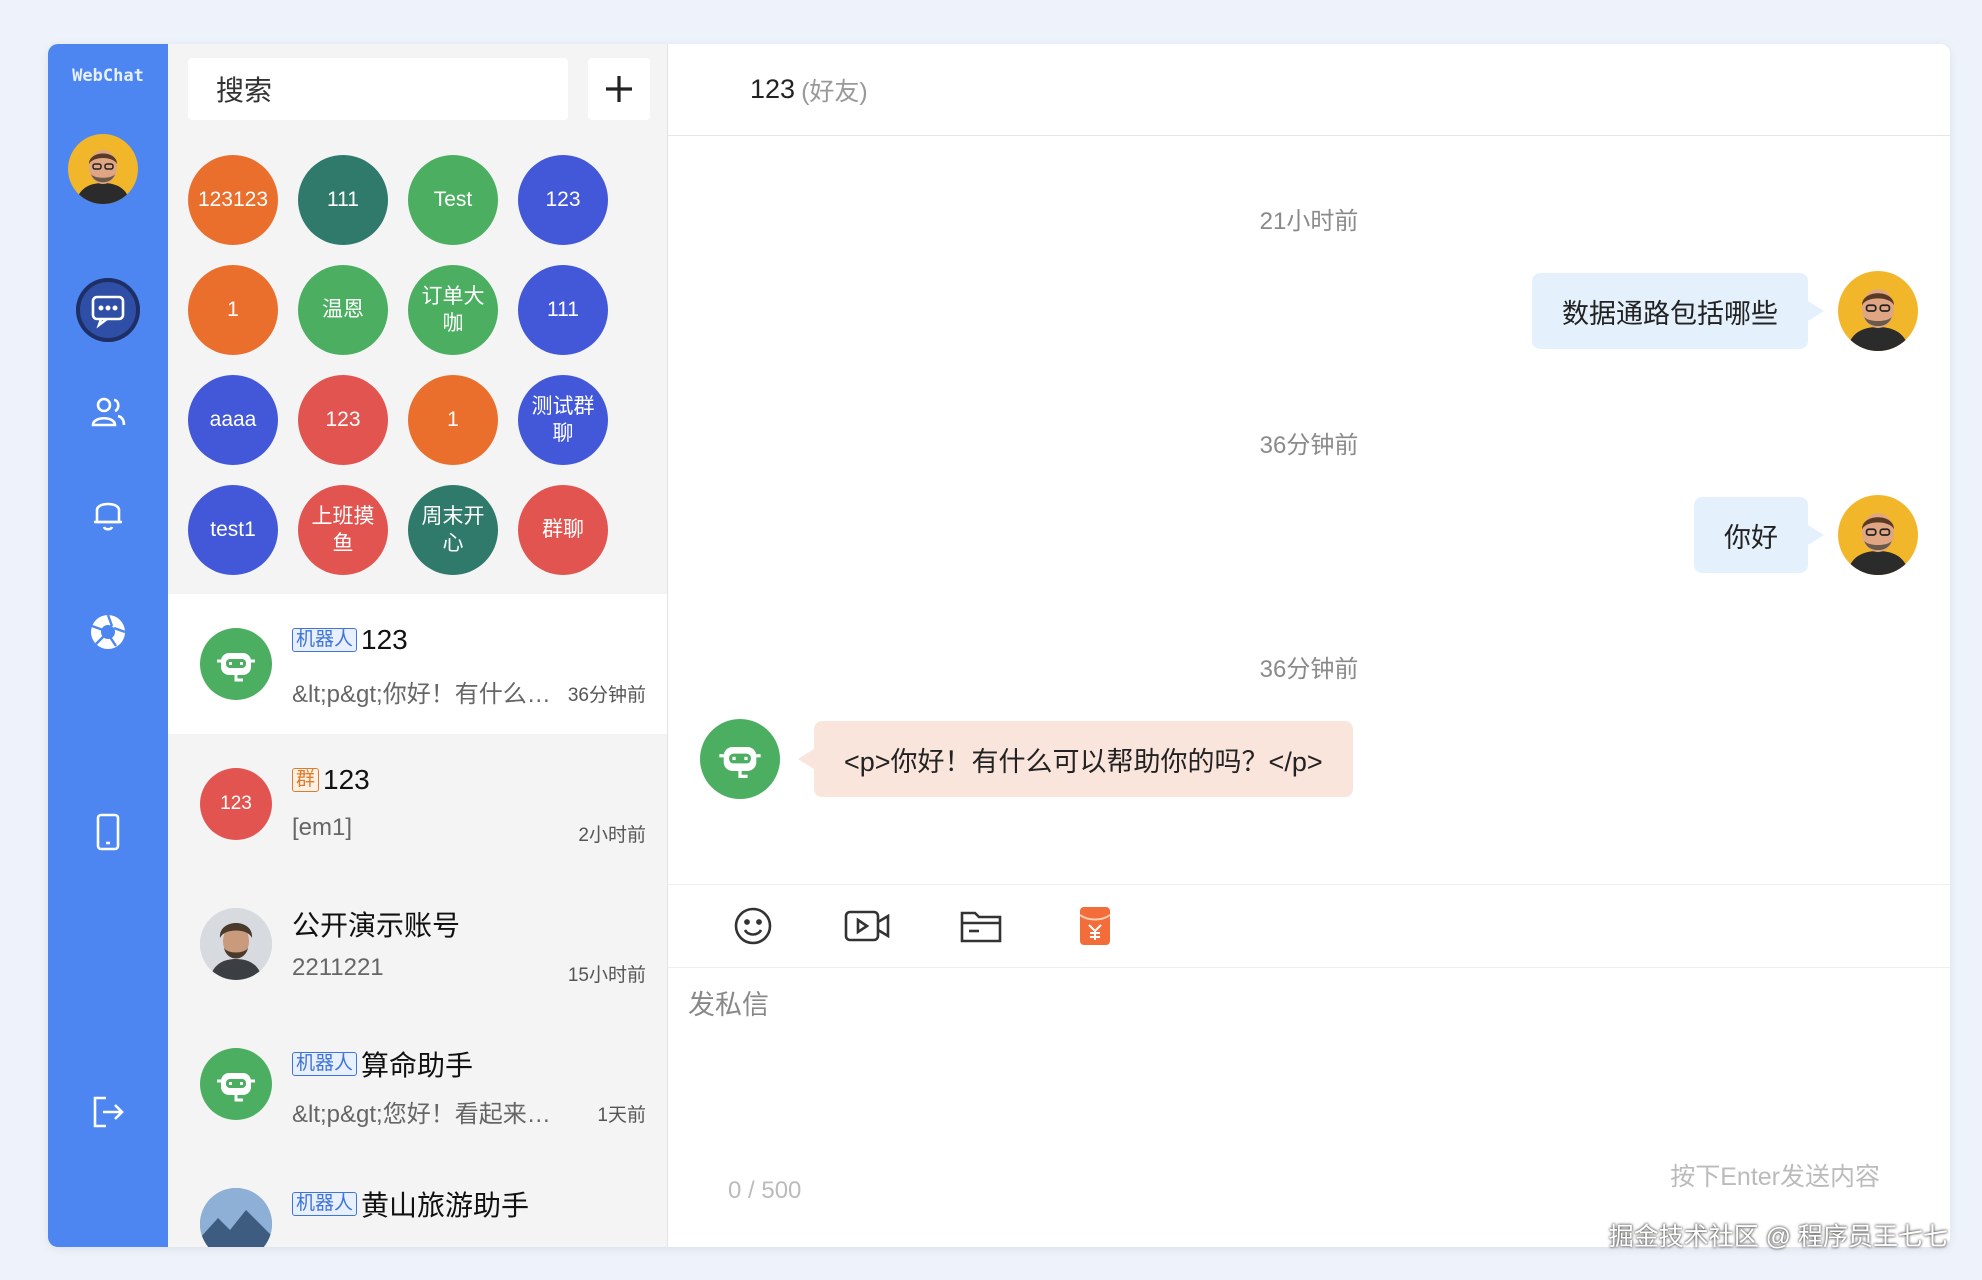 The width and height of the screenshot is (1982, 1280). Describe the element at coordinates (417, 804) in the screenshot. I see `chat-list-item: 123 群 123 [em1] 2小时前` at that location.